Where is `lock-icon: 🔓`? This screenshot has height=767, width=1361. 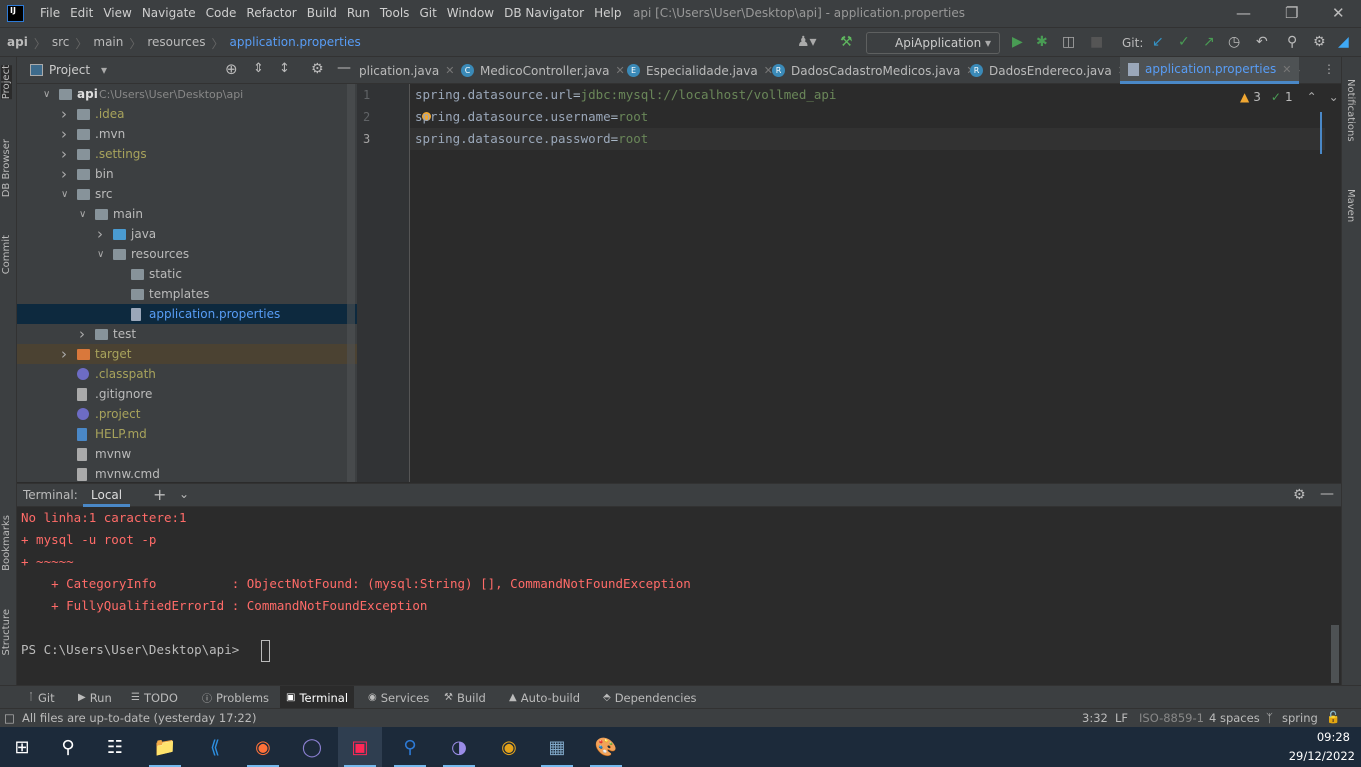
lock-icon: 🔓 is located at coordinates (1333, 717).